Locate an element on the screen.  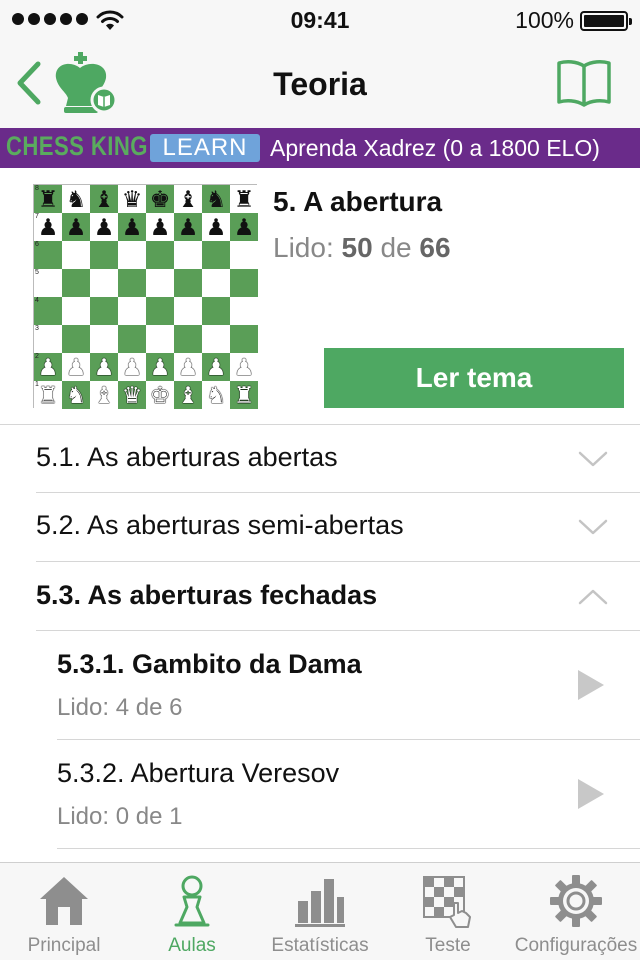
brand-logo-text: CHESS KING is located at coordinates (77, 146).